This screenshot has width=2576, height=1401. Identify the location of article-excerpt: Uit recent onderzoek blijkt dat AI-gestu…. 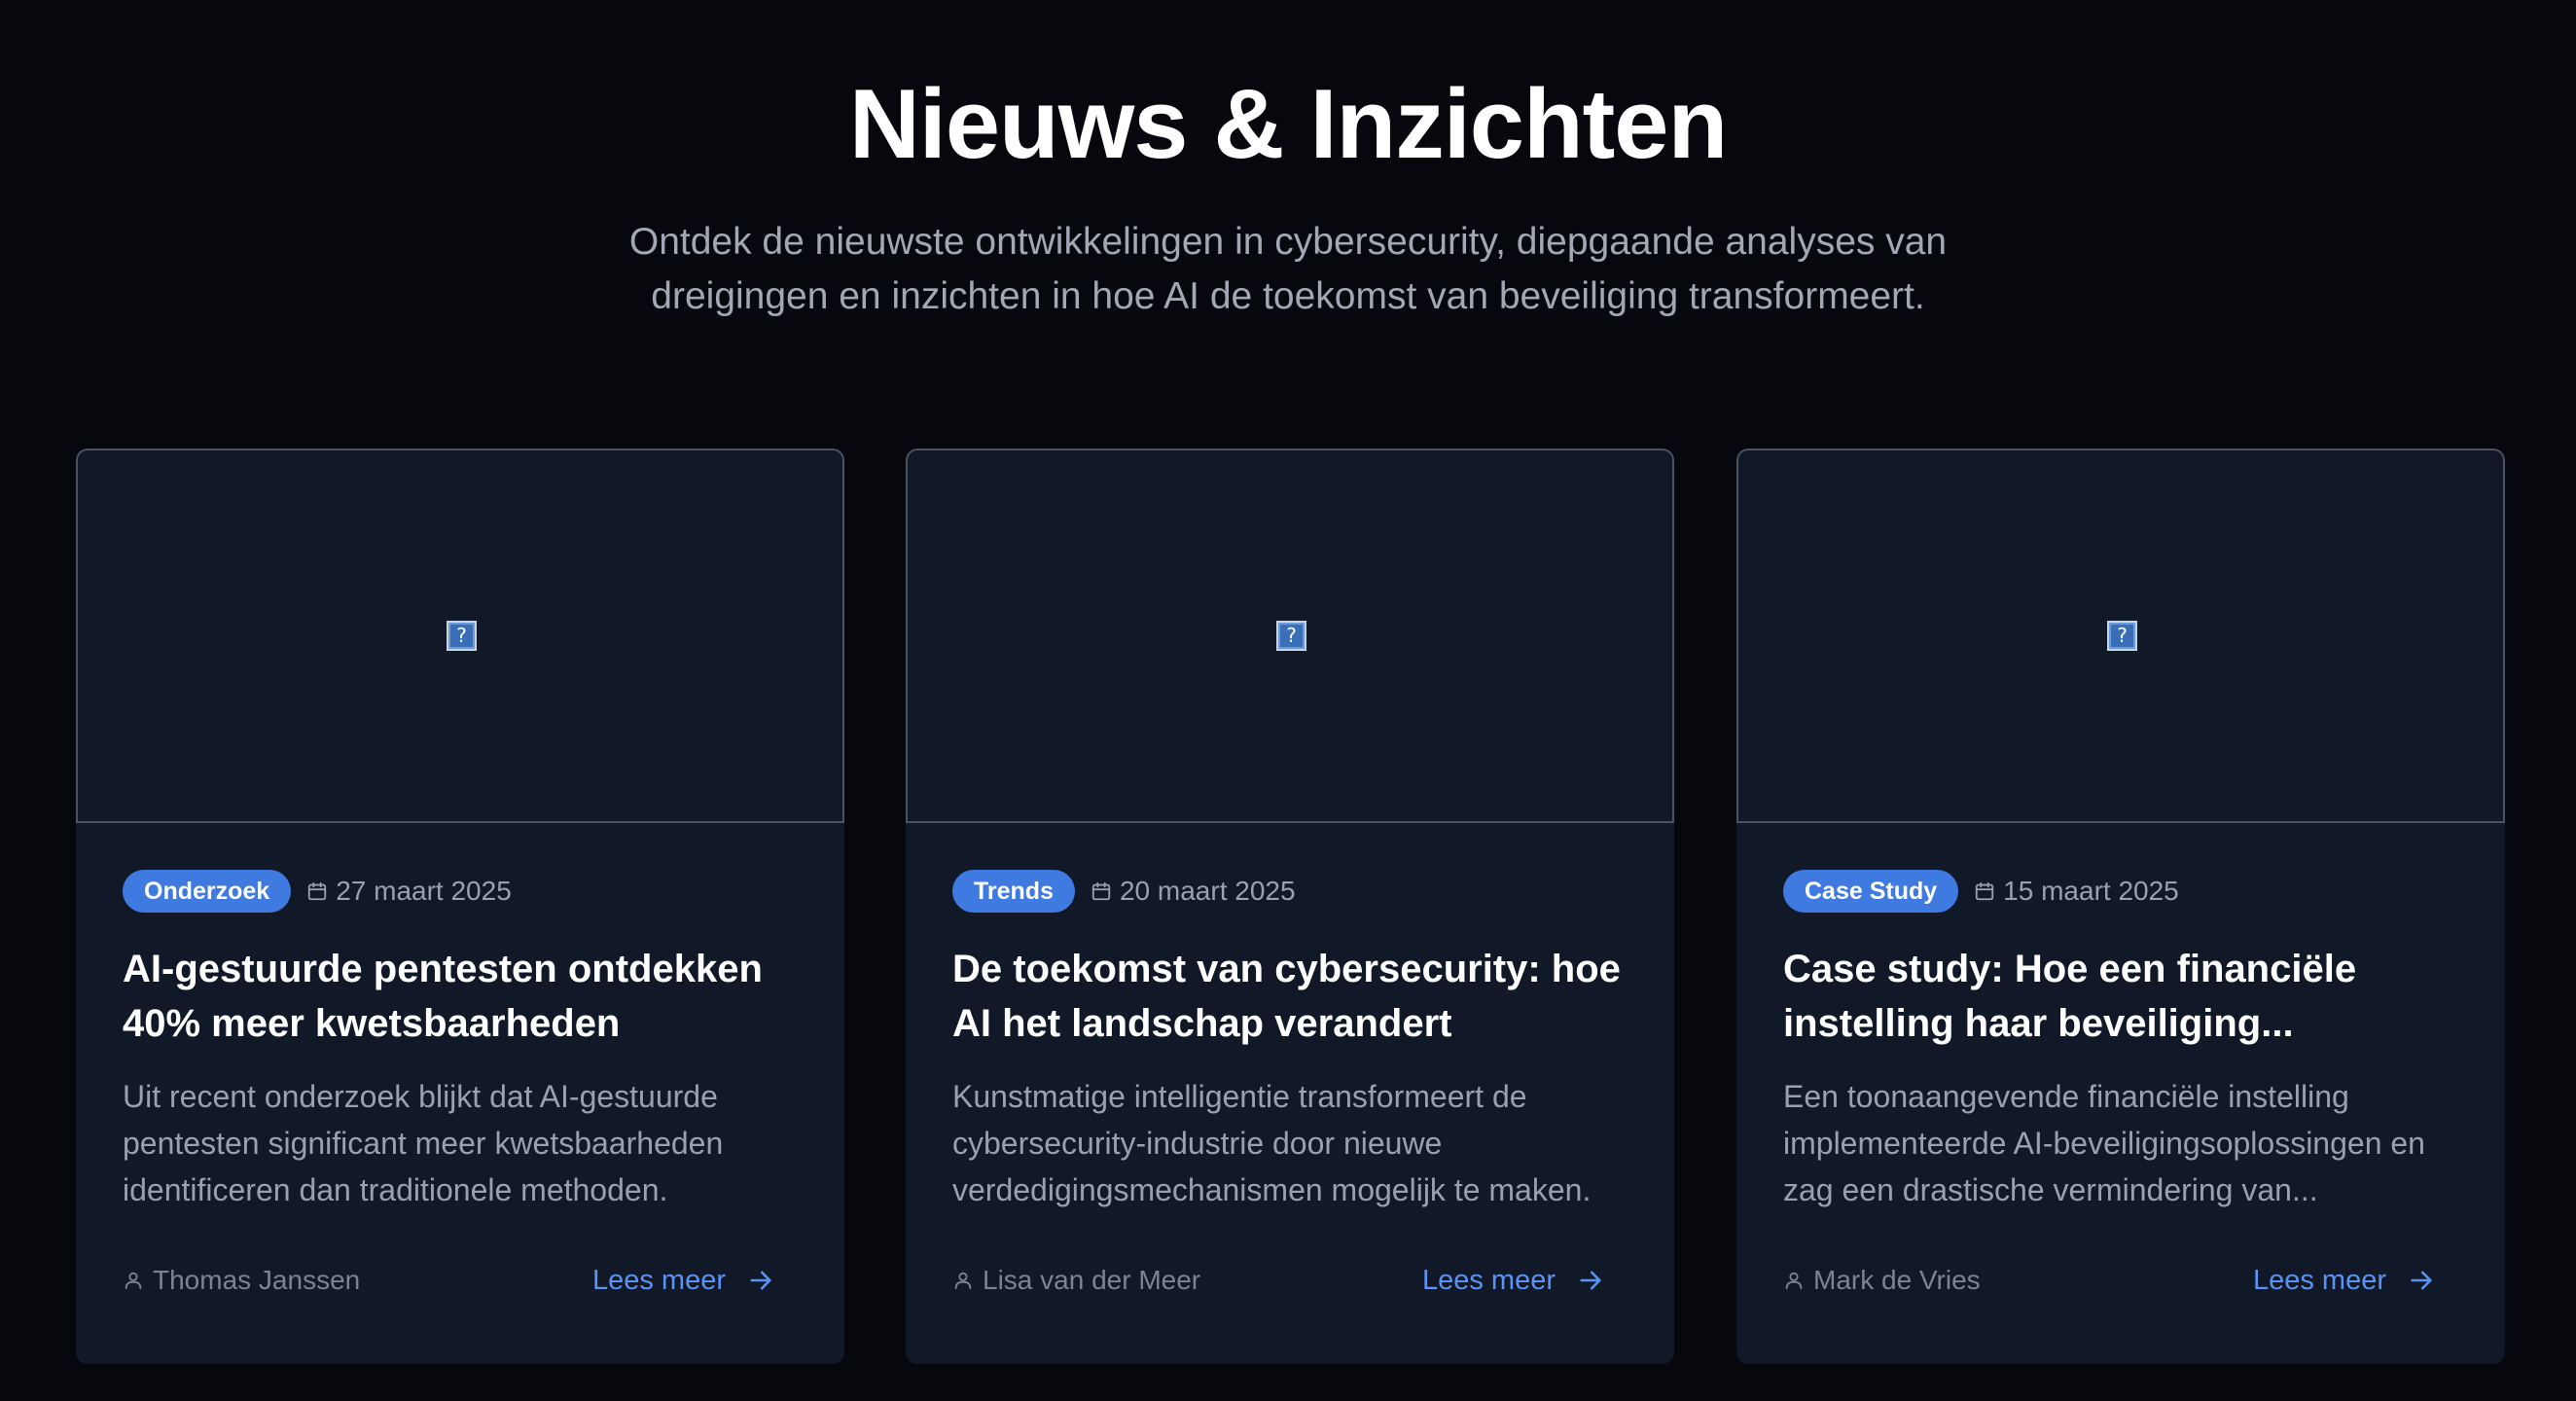
(423, 1143).